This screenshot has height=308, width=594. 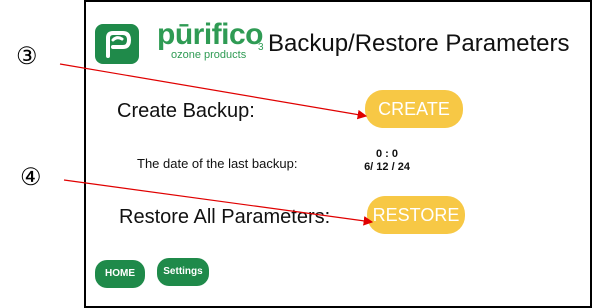 What do you see at coordinates (218, 202) in the screenshot?
I see `arrow-to-restore-button` at bounding box center [218, 202].